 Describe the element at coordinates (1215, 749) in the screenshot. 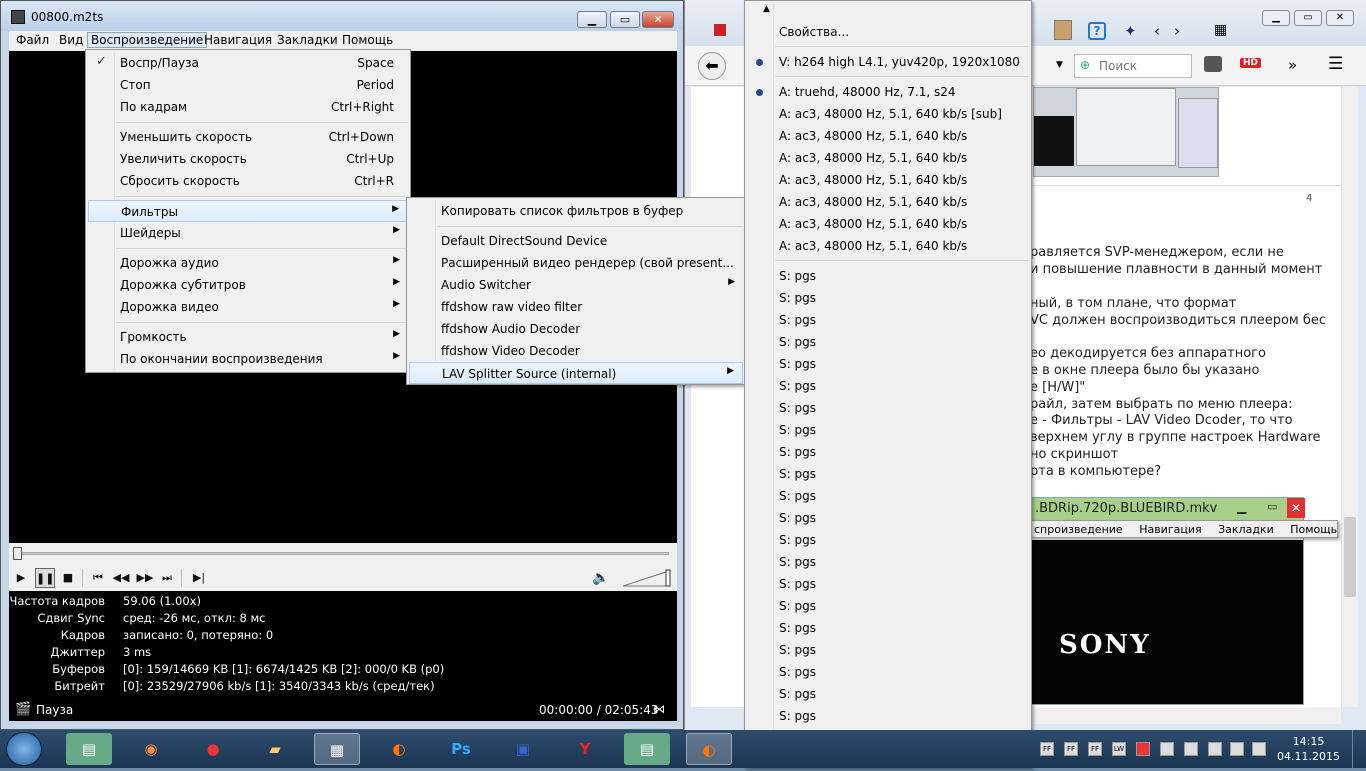

I see `tray-network-icon` at that location.